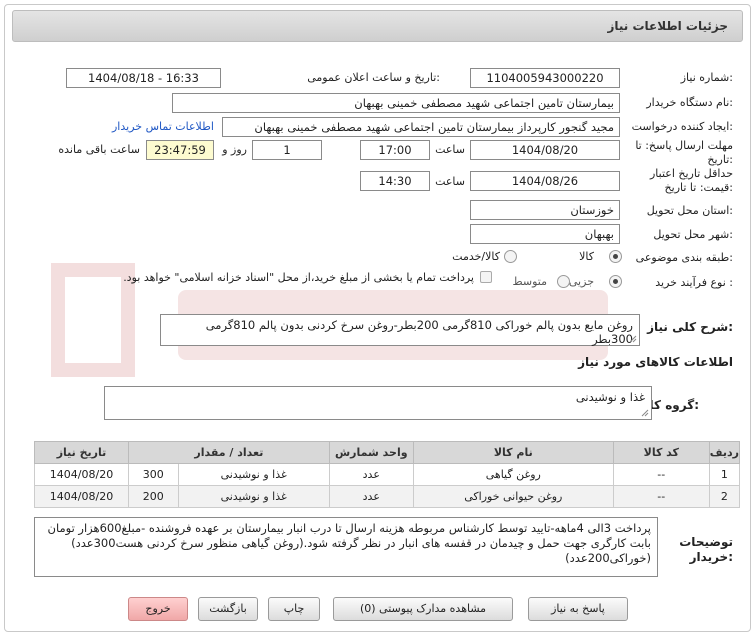 Image resolution: width=755 pixels, height=636 pixels. I want to click on province-field: خوزستان, so click(545, 210).